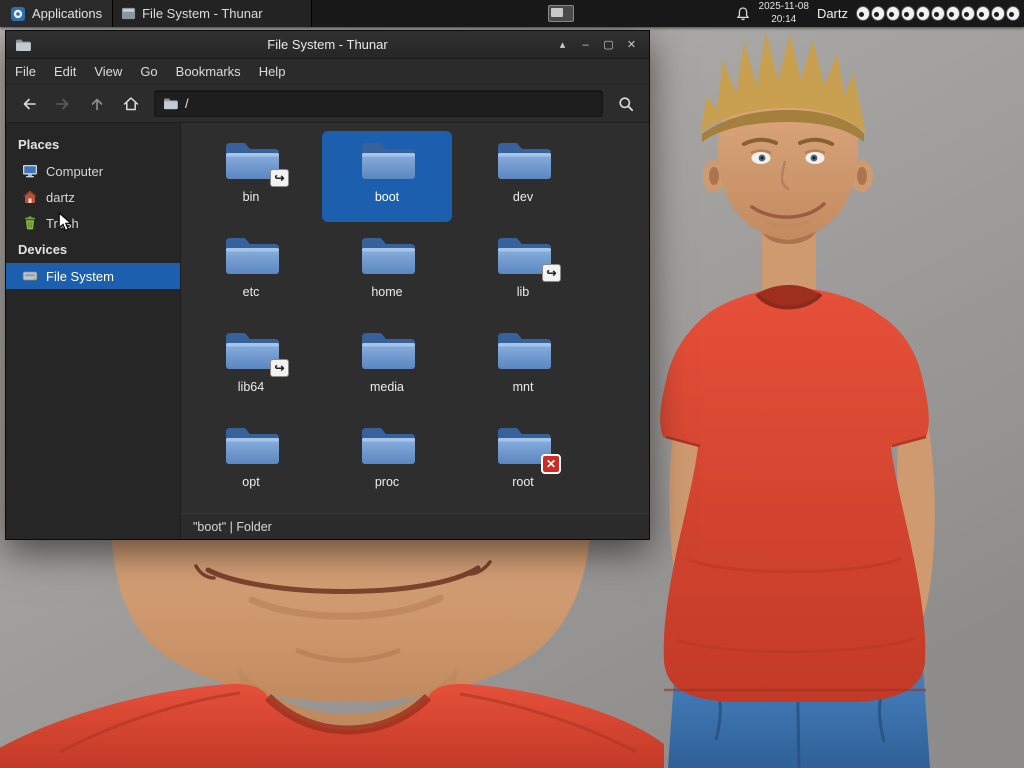 Image resolution: width=1024 pixels, height=768 pixels. Describe the element at coordinates (187, 103) in the screenshot. I see `path-text: /` at that location.